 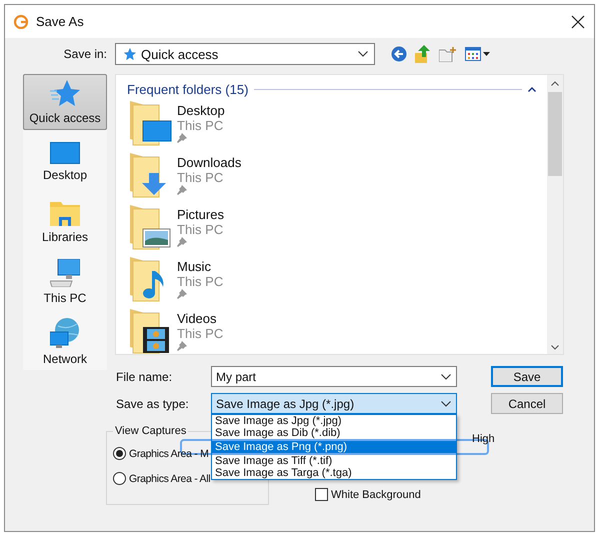 What do you see at coordinates (334, 421) in the screenshot?
I see `dropdown-option: Save Image as Jpg (*.jpg)` at bounding box center [334, 421].